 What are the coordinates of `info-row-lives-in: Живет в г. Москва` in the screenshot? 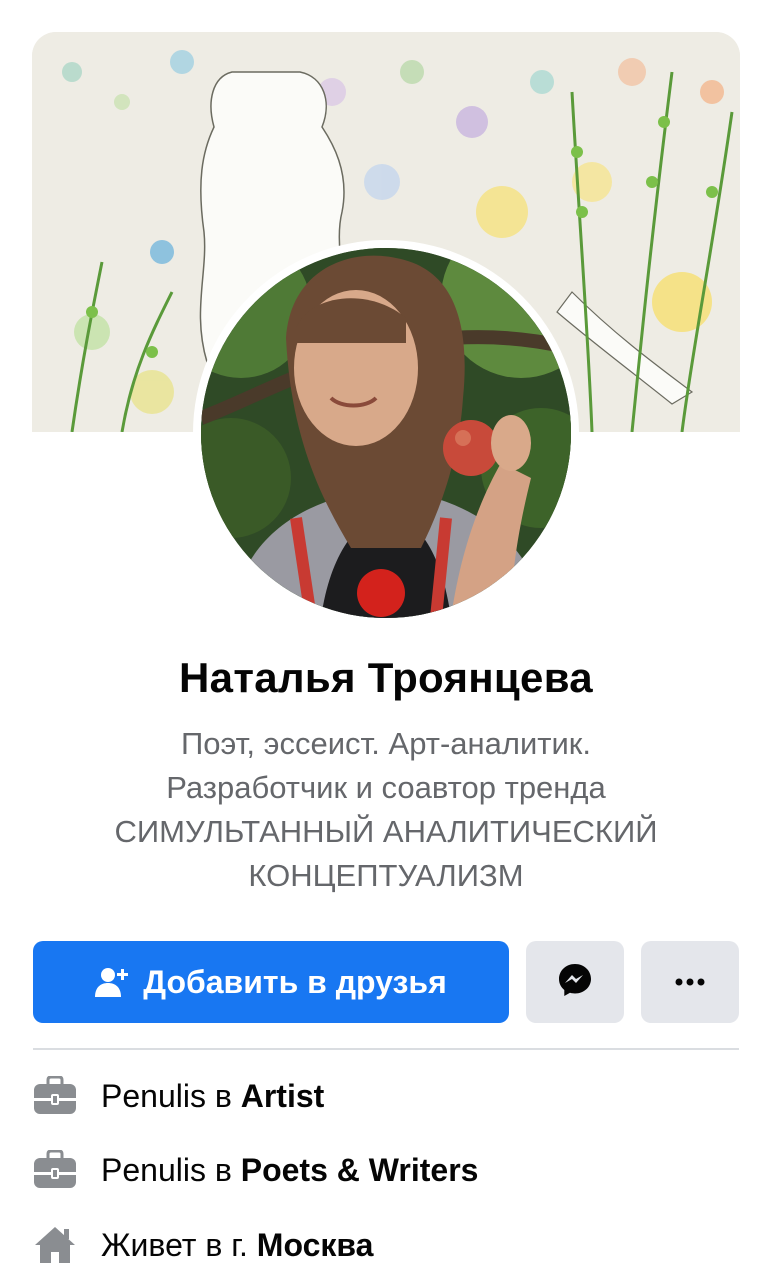 It's located at (203, 1245).